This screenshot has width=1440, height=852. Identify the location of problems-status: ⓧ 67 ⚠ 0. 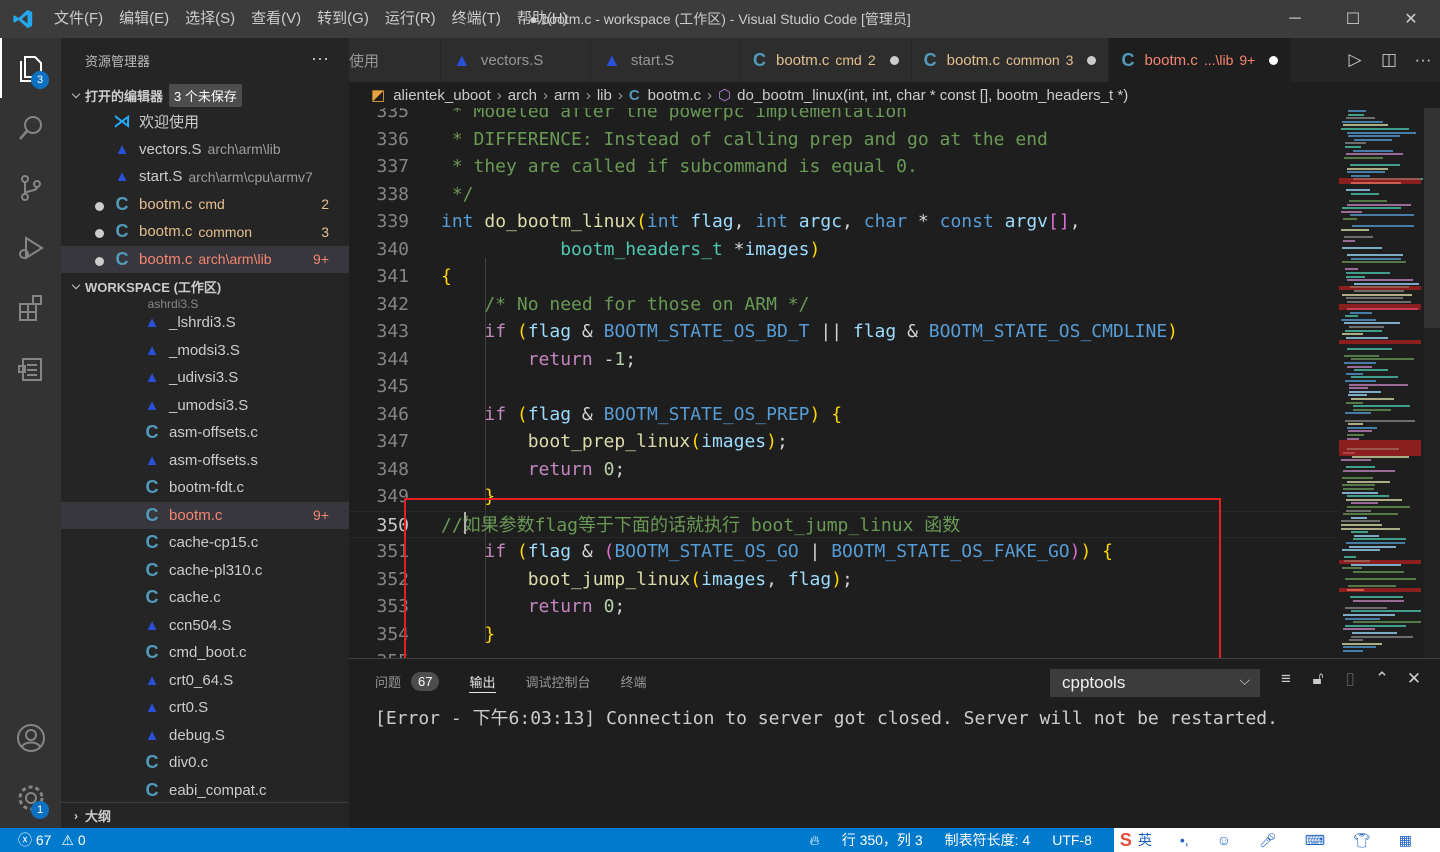
(52, 840).